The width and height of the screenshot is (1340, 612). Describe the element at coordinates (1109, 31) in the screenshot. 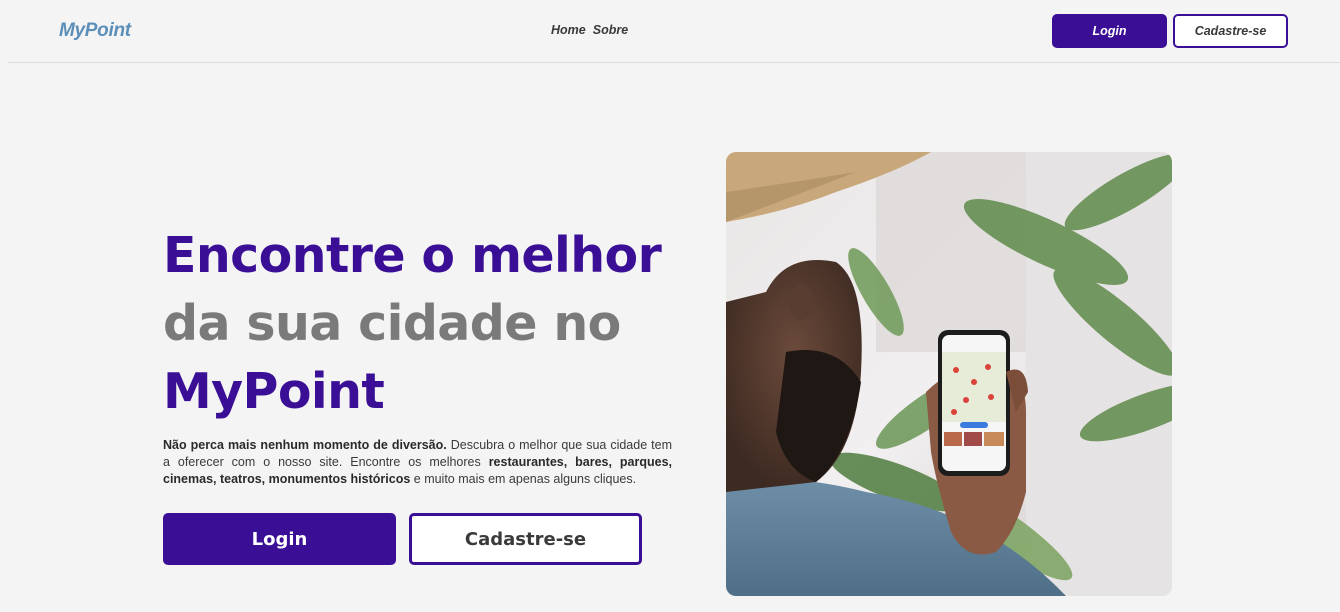

I see `nav-login-button: Login` at that location.